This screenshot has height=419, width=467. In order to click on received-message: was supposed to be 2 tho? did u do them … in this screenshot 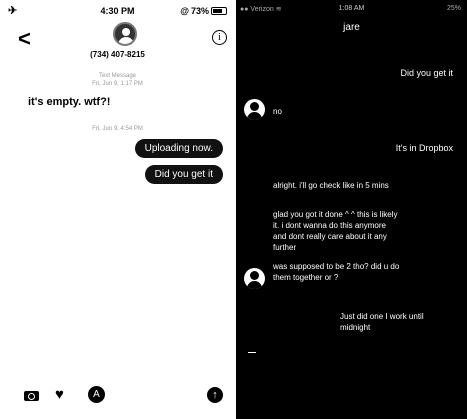, I will do `click(336, 272)`.